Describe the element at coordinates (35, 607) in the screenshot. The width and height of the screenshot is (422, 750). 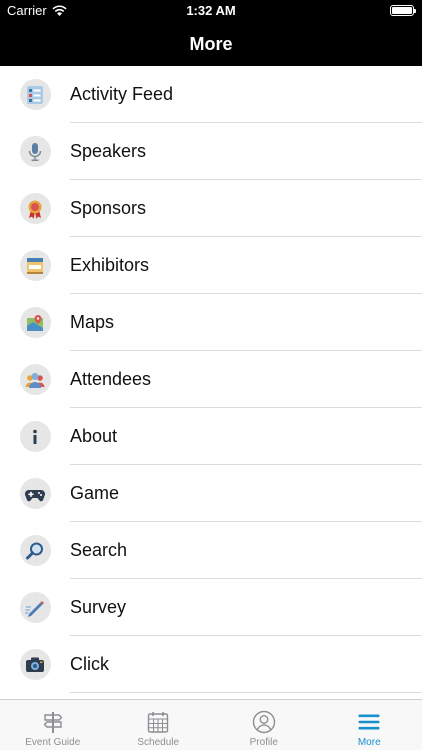
I see `pencil-icon` at that location.